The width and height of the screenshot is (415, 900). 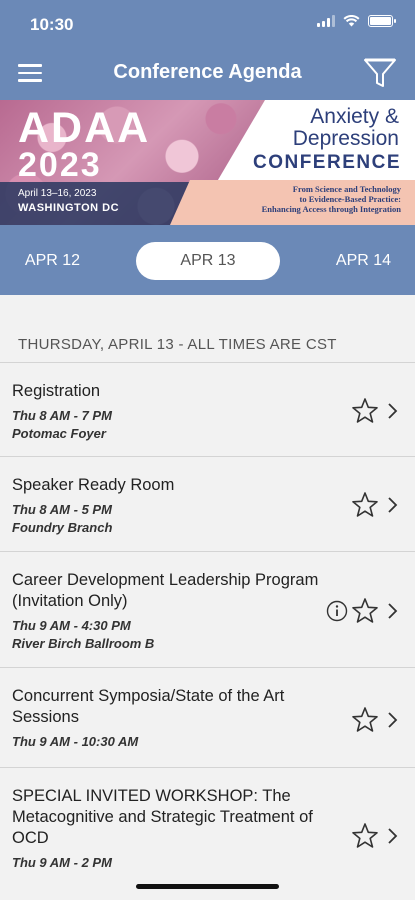 I want to click on info-icon, so click(x=337, y=611).